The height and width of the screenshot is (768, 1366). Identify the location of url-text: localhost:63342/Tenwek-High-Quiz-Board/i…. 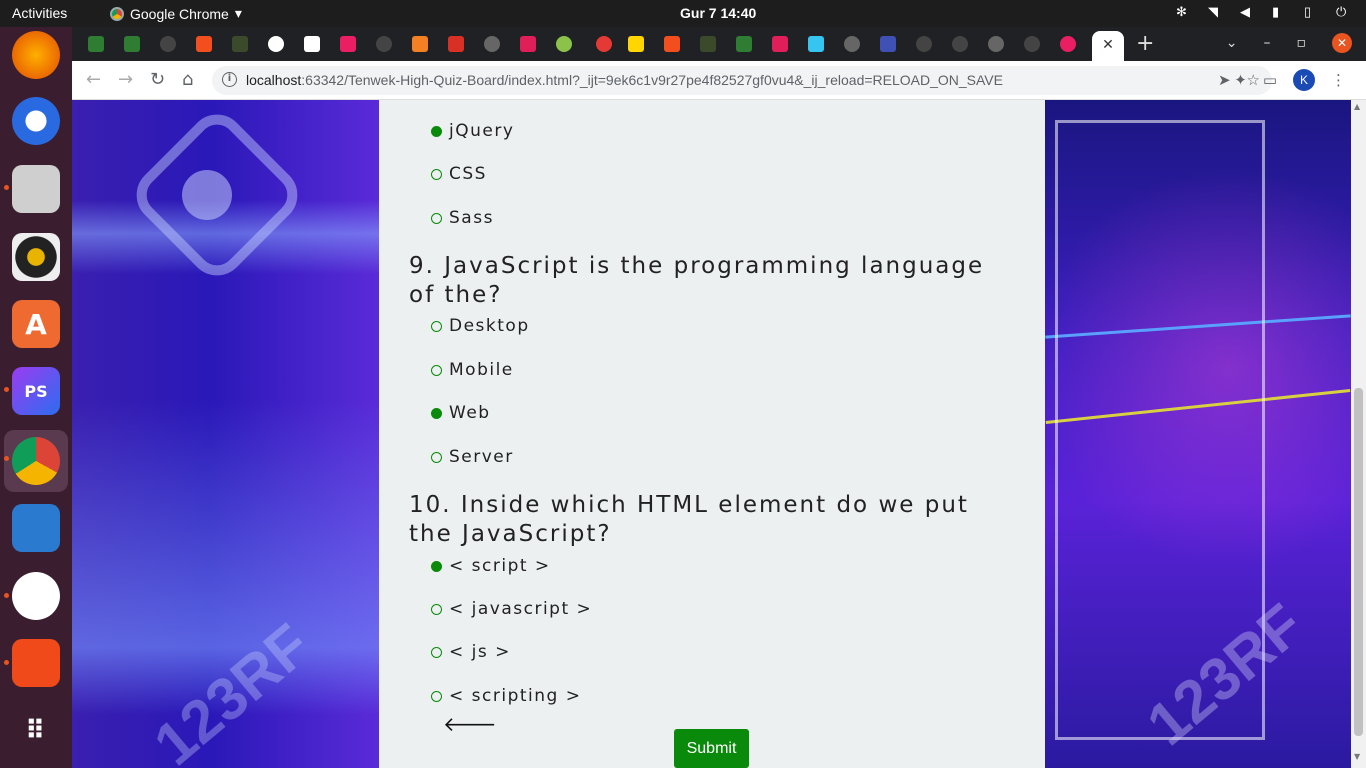
(624, 80).